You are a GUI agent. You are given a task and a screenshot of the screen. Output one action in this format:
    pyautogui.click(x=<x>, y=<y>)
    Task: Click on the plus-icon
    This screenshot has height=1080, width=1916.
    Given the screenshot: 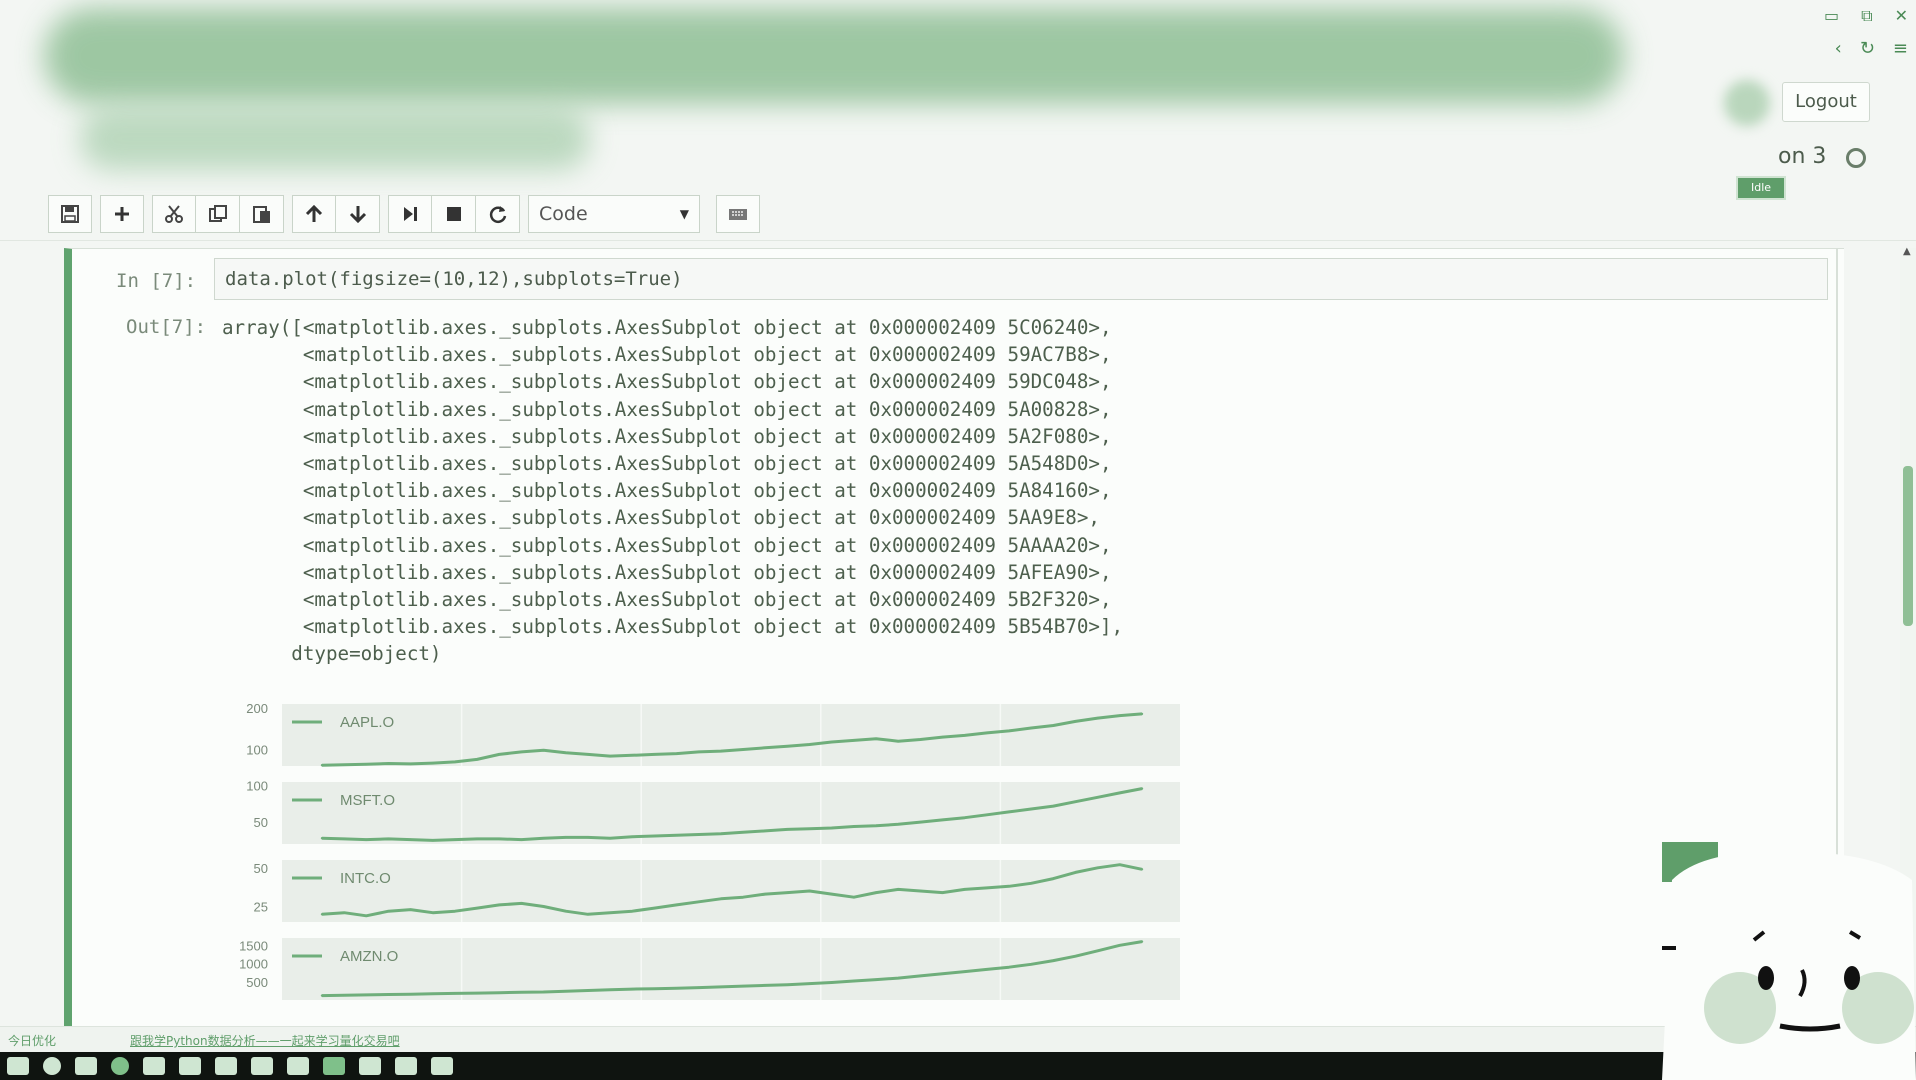 What is the action you would take?
    pyautogui.click(x=122, y=214)
    